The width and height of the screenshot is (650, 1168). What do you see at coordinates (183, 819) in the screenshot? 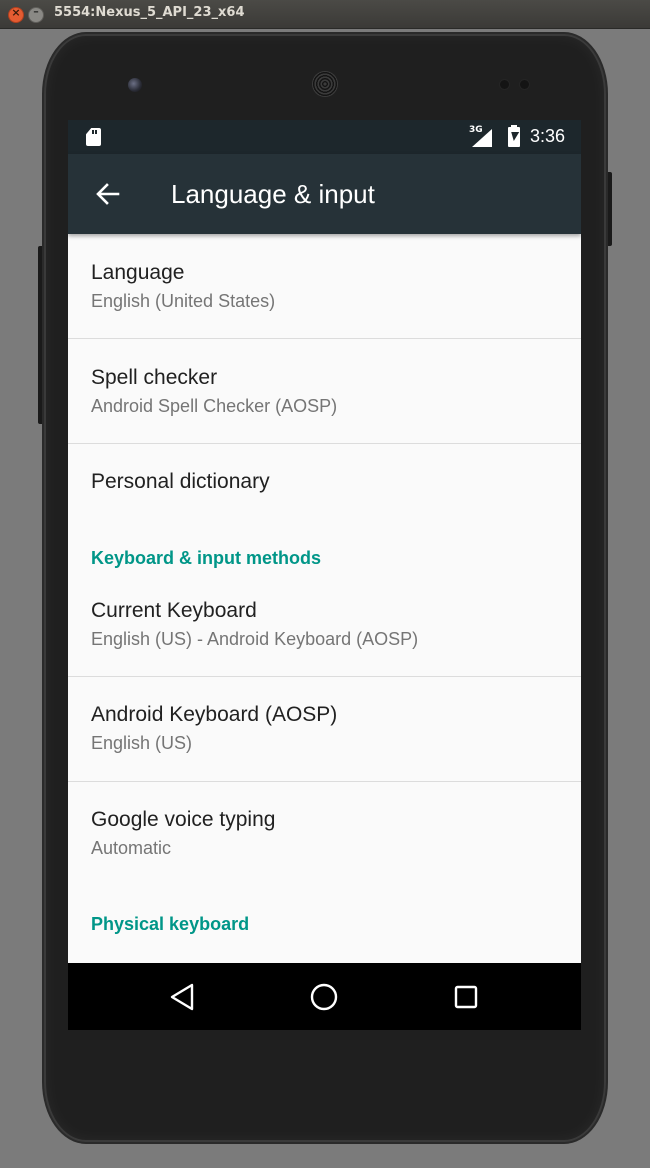
I see `pref-google-voice-typing-title: Google voice typing` at bounding box center [183, 819].